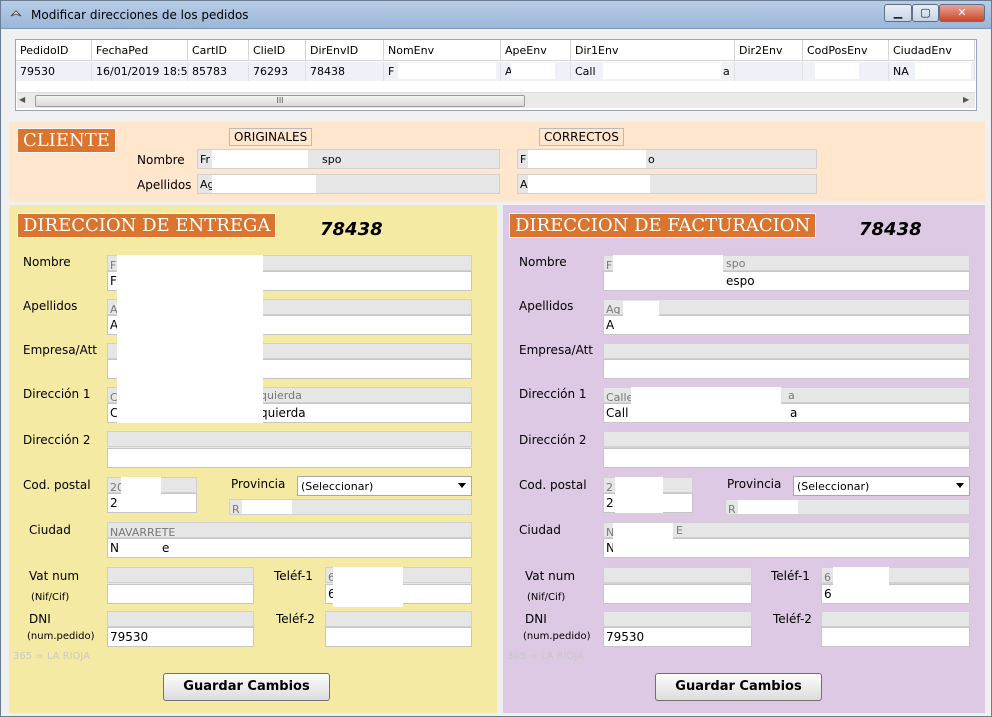 The width and height of the screenshot is (992, 717). What do you see at coordinates (925, 13) in the screenshot?
I see `maximize-button: ▢` at bounding box center [925, 13].